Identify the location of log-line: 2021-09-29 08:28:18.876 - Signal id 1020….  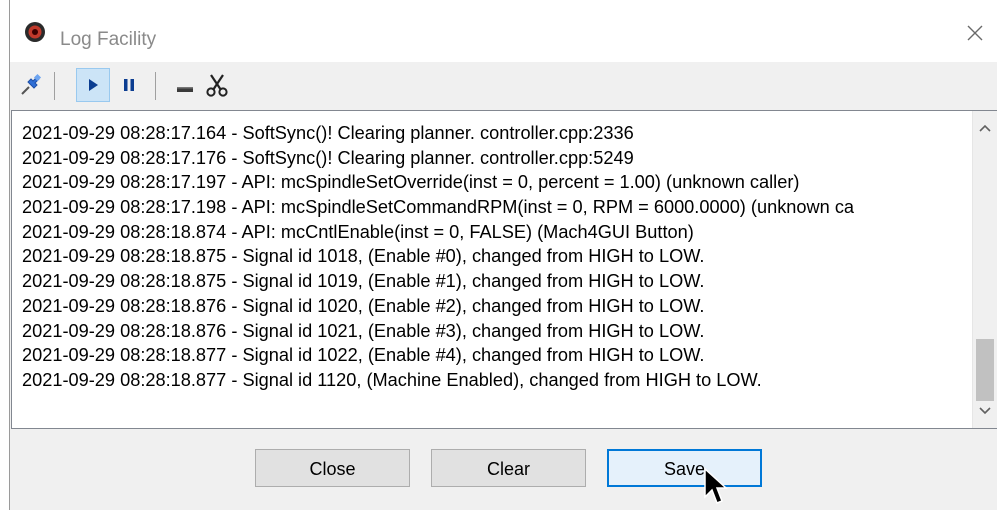
(363, 305).